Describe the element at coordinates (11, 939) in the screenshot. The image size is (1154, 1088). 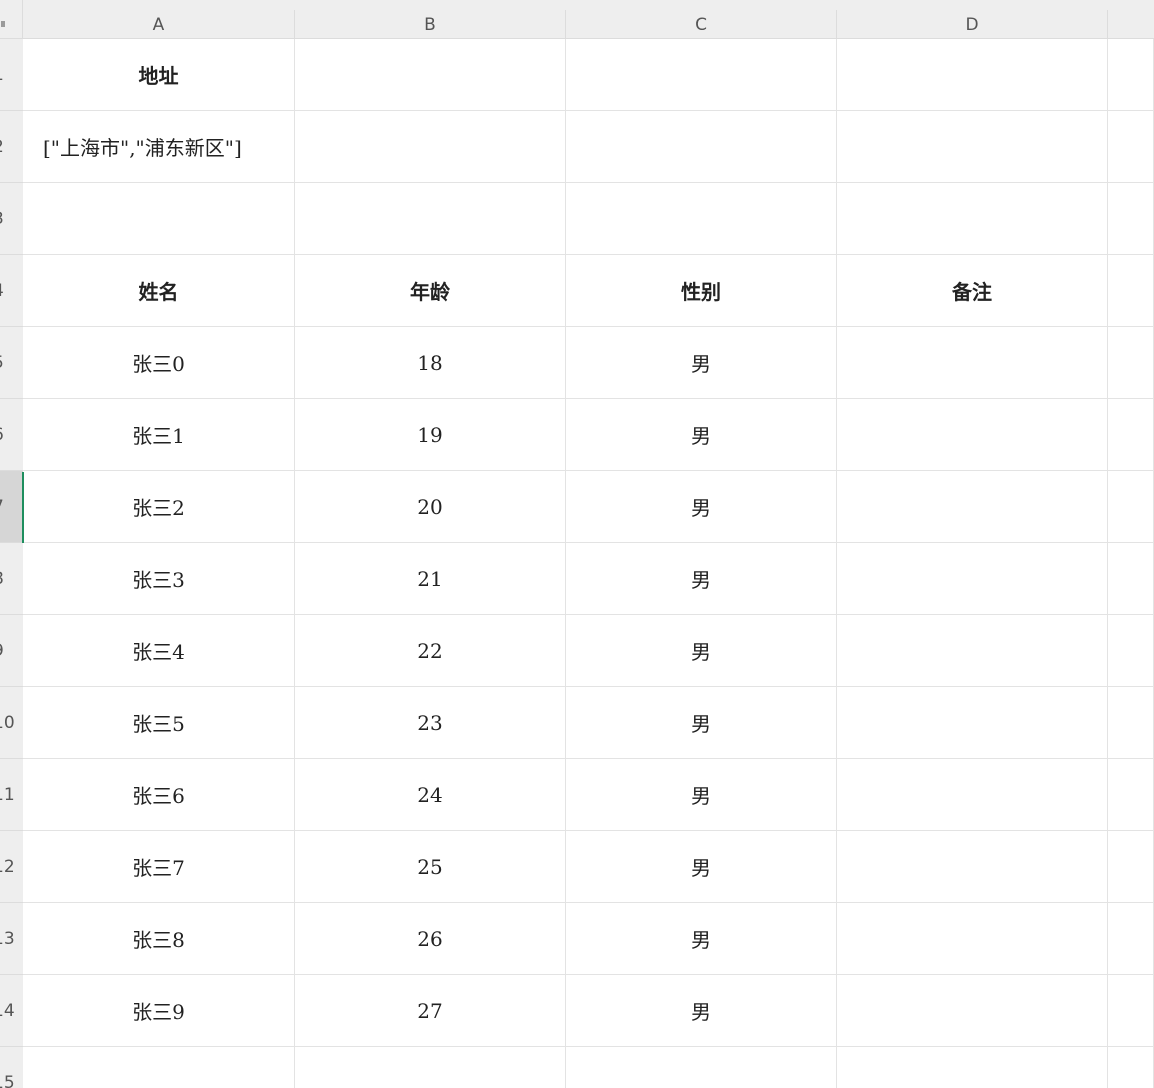
I see `row-header-13: 13` at that location.